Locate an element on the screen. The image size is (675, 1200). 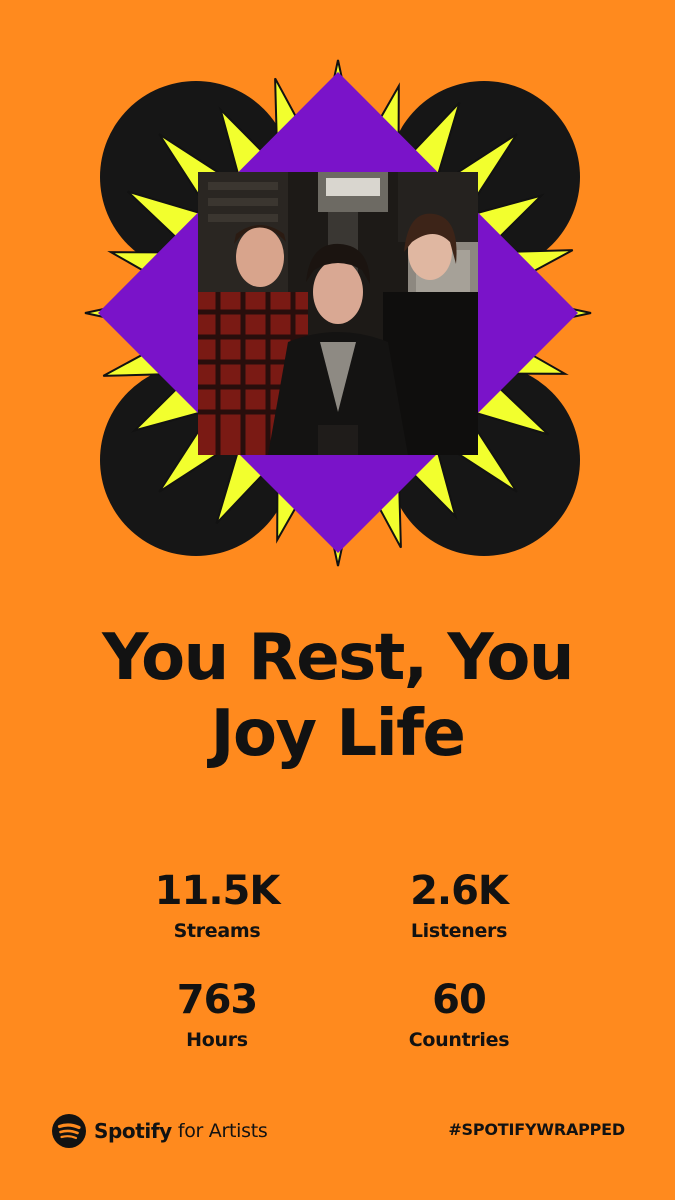
stat-label: Streams is located at coordinates (217, 931).